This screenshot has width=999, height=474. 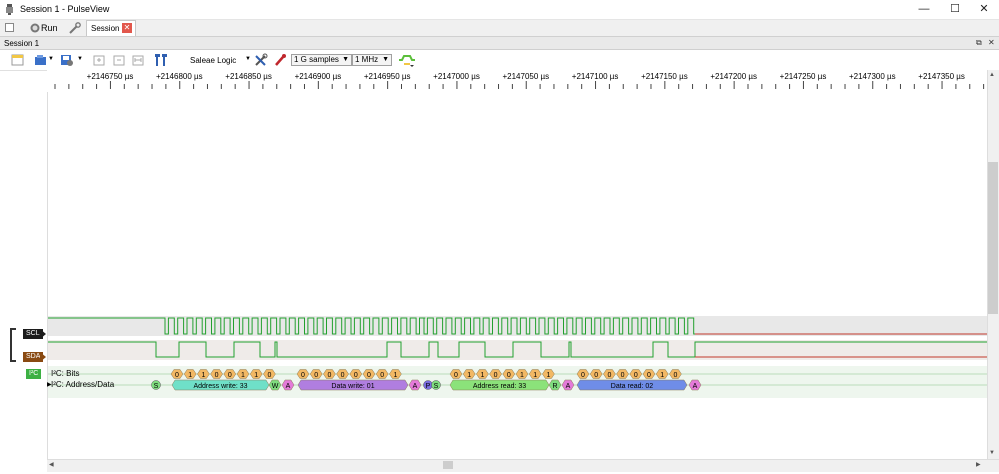 What do you see at coordinates (220, 386) in the screenshot?
I see `annotation-label-addr-write: Address write: 33` at bounding box center [220, 386].